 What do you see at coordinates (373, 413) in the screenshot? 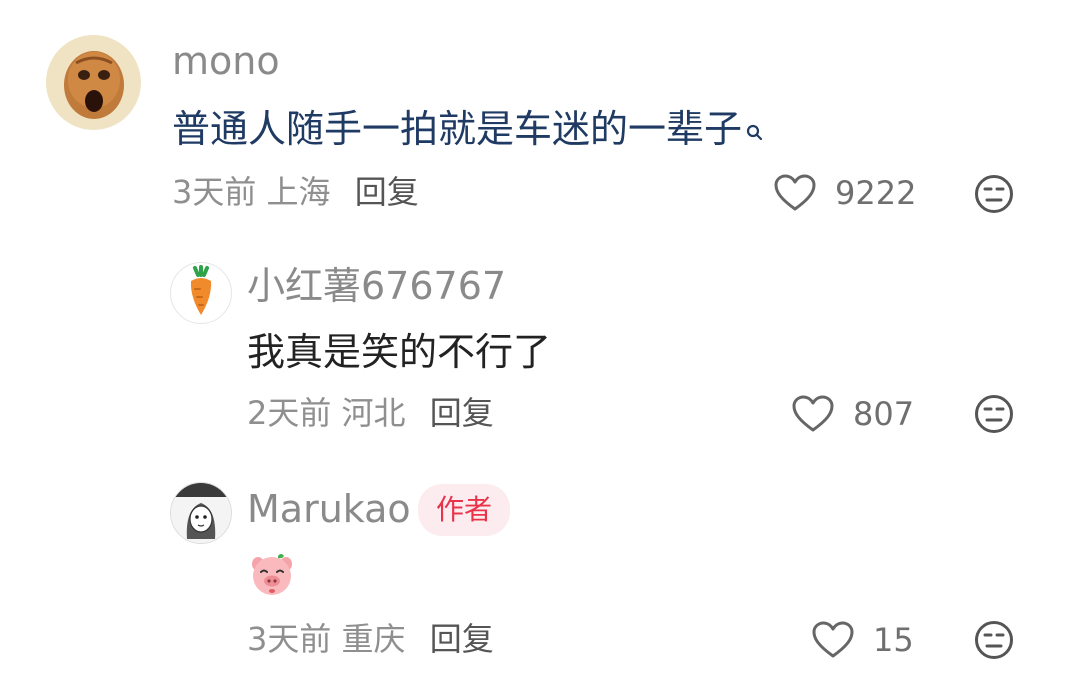
I see `comment-location: 河北` at bounding box center [373, 413].